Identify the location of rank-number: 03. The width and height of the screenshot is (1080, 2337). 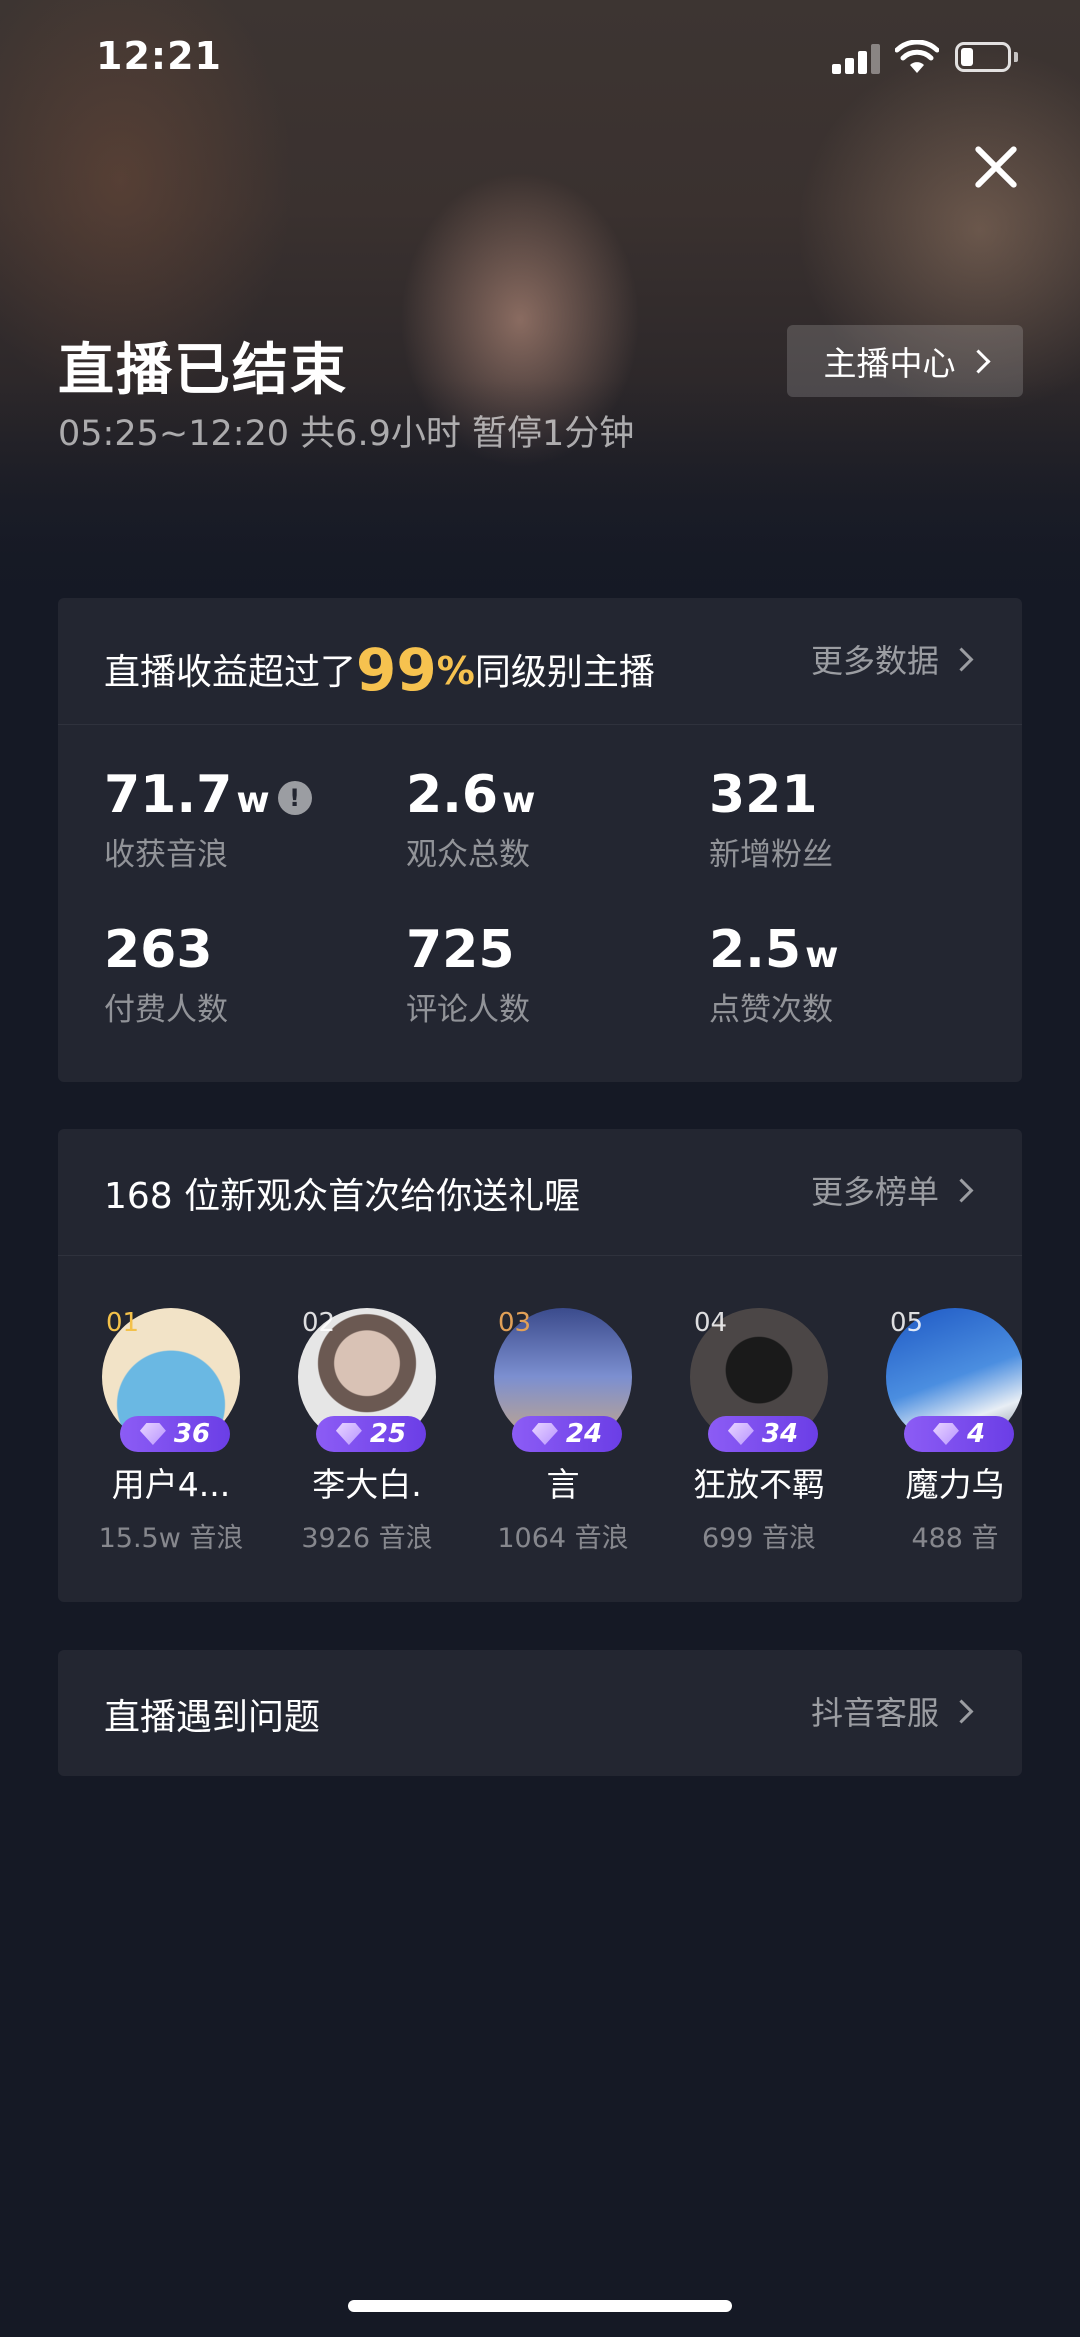
(515, 1323).